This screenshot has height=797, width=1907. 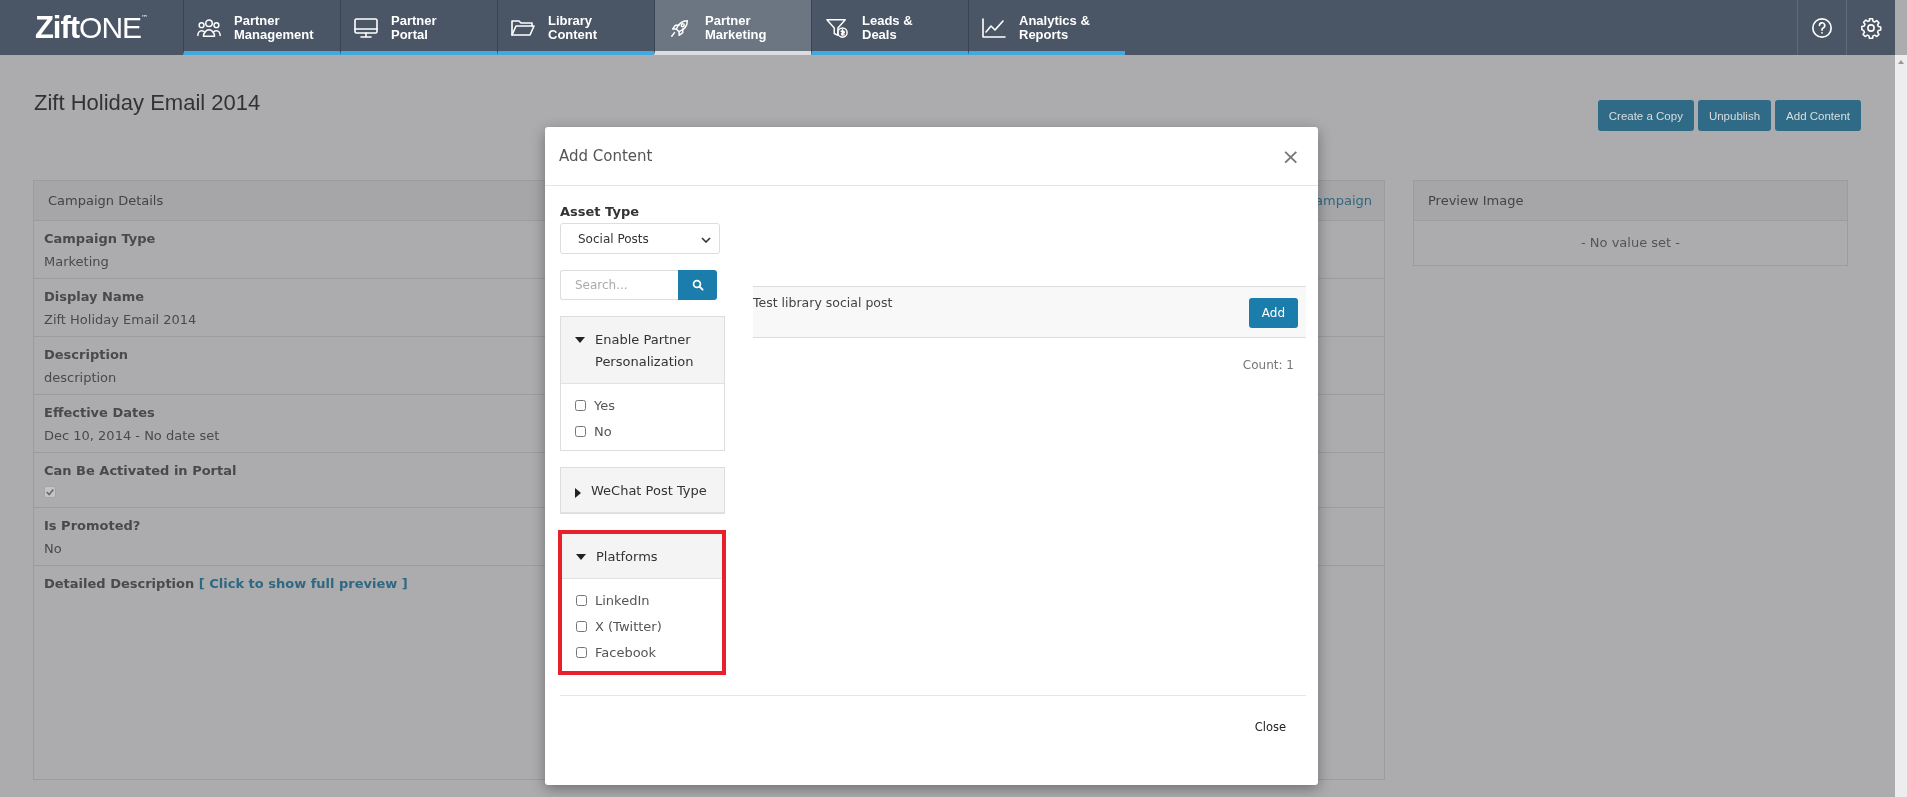 What do you see at coordinates (209, 27) in the screenshot?
I see `people-icon` at bounding box center [209, 27].